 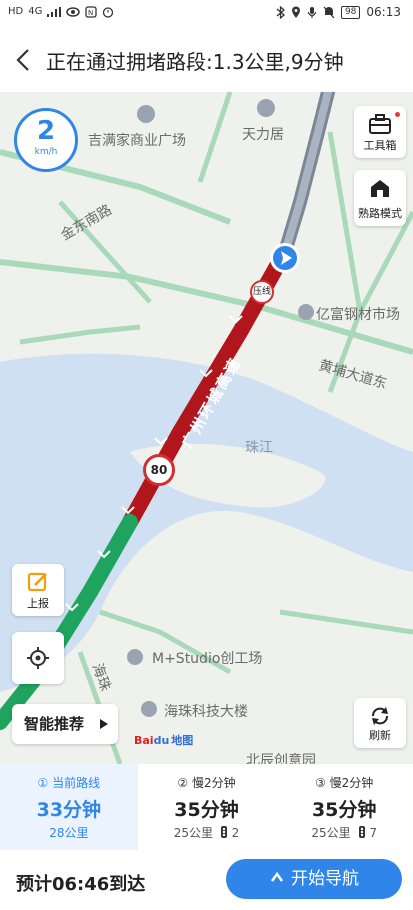 I want to click on baidu-logo-du: du, so click(x=161, y=740).